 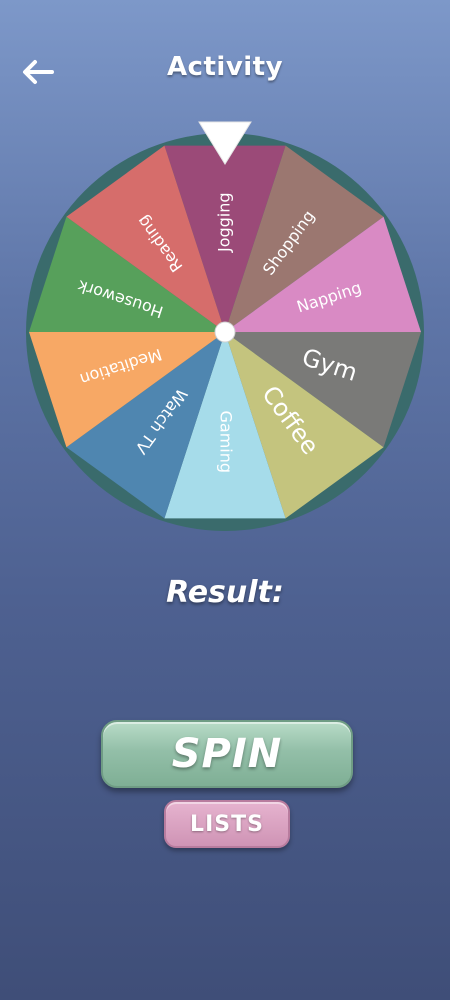 I want to click on lists-button: LISTS, so click(x=227, y=824).